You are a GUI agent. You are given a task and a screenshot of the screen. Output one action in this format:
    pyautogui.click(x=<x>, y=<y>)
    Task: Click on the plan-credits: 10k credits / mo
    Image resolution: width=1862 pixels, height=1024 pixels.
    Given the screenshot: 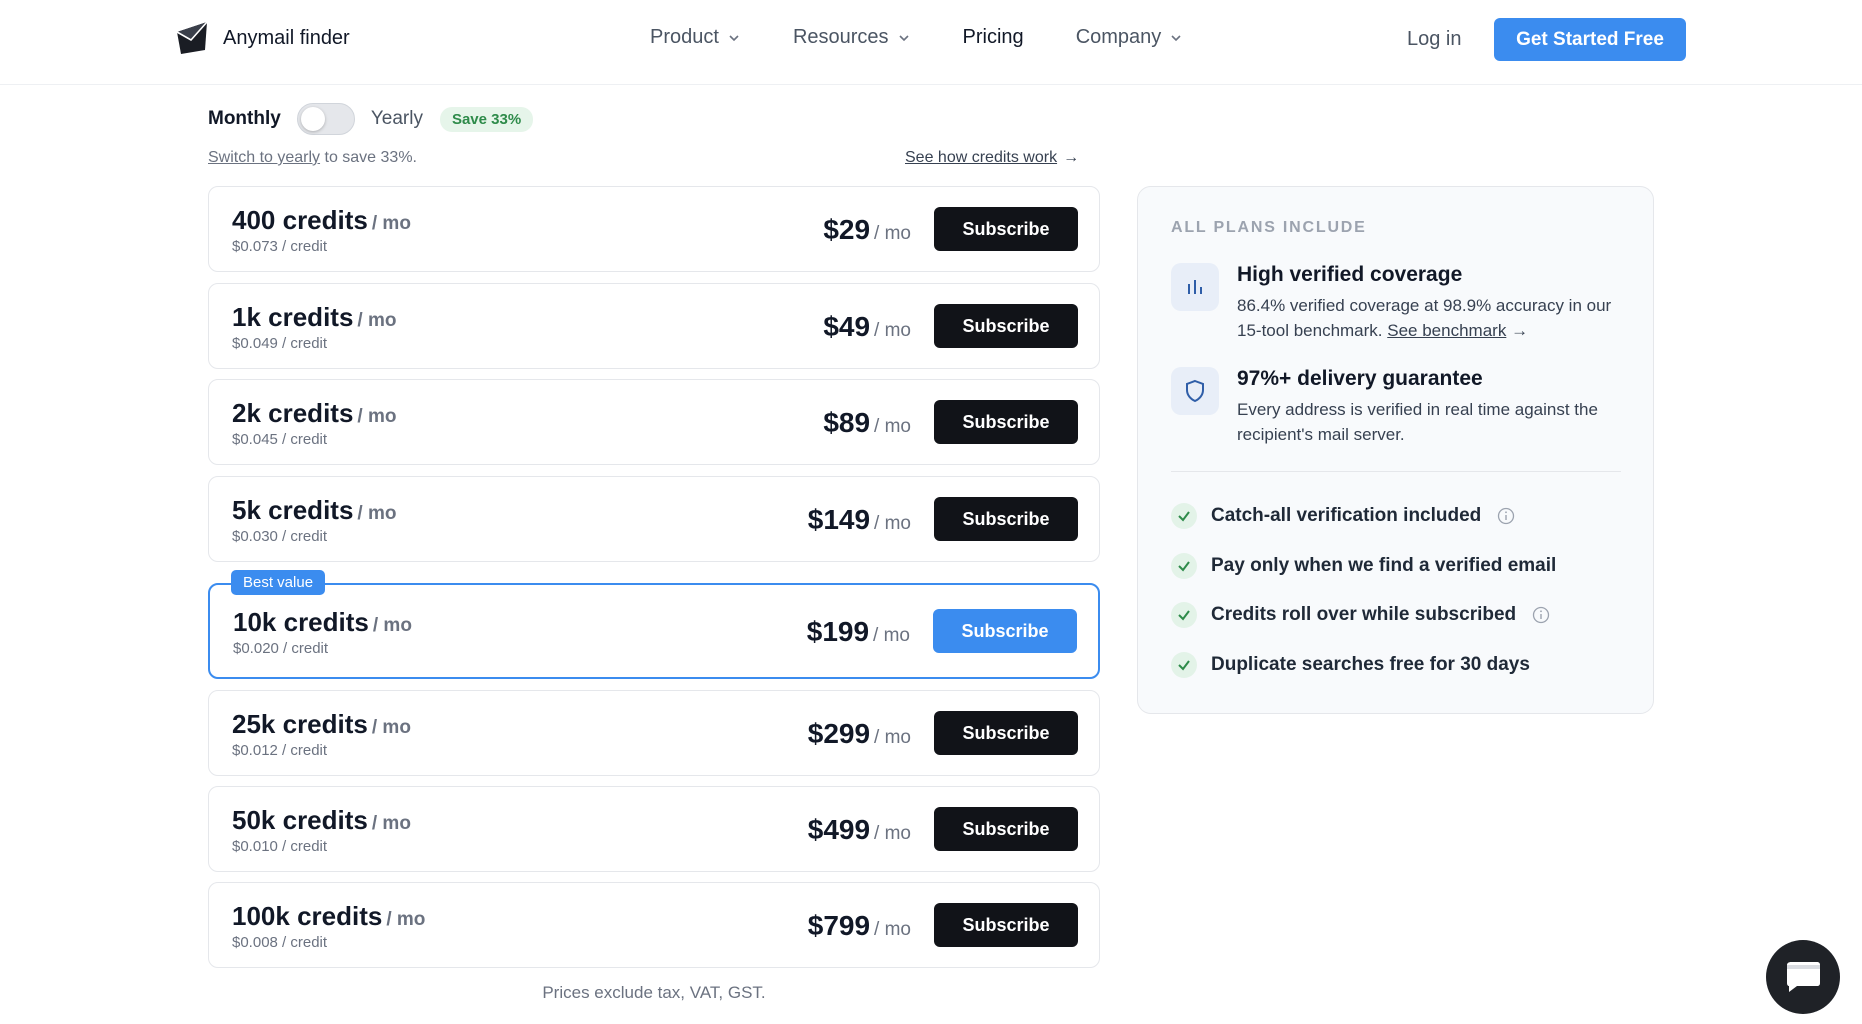 What is the action you would take?
    pyautogui.click(x=322, y=622)
    